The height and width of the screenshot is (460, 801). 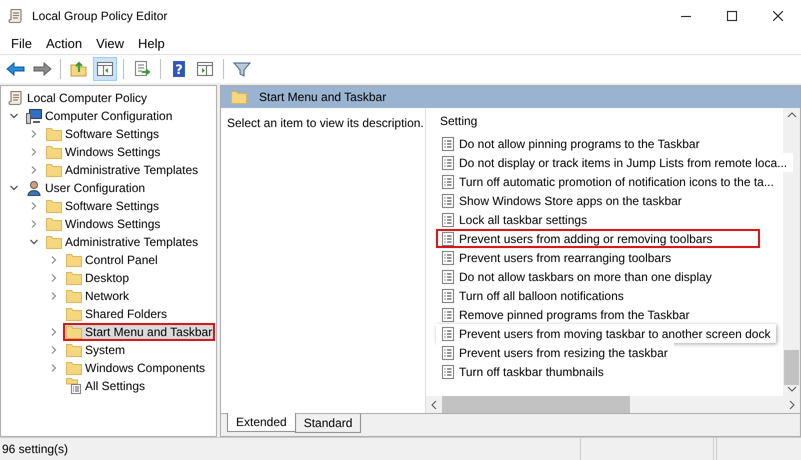 What do you see at coordinates (97, 278) in the screenshot?
I see `tree-item: Desktop` at bounding box center [97, 278].